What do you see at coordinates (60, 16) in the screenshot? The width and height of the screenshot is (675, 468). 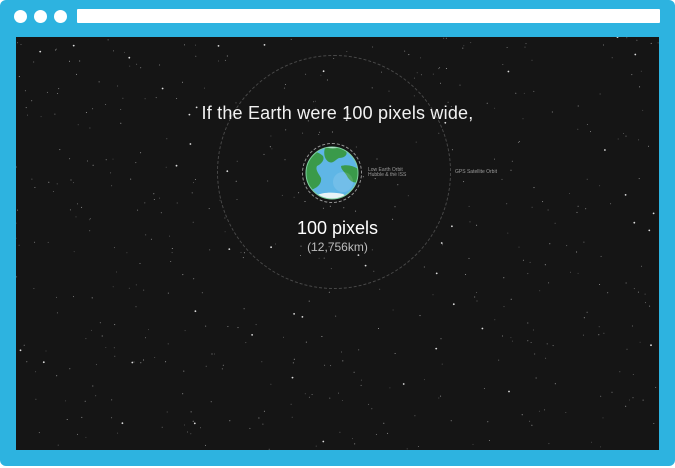 I see `window-maximize-dot` at bounding box center [60, 16].